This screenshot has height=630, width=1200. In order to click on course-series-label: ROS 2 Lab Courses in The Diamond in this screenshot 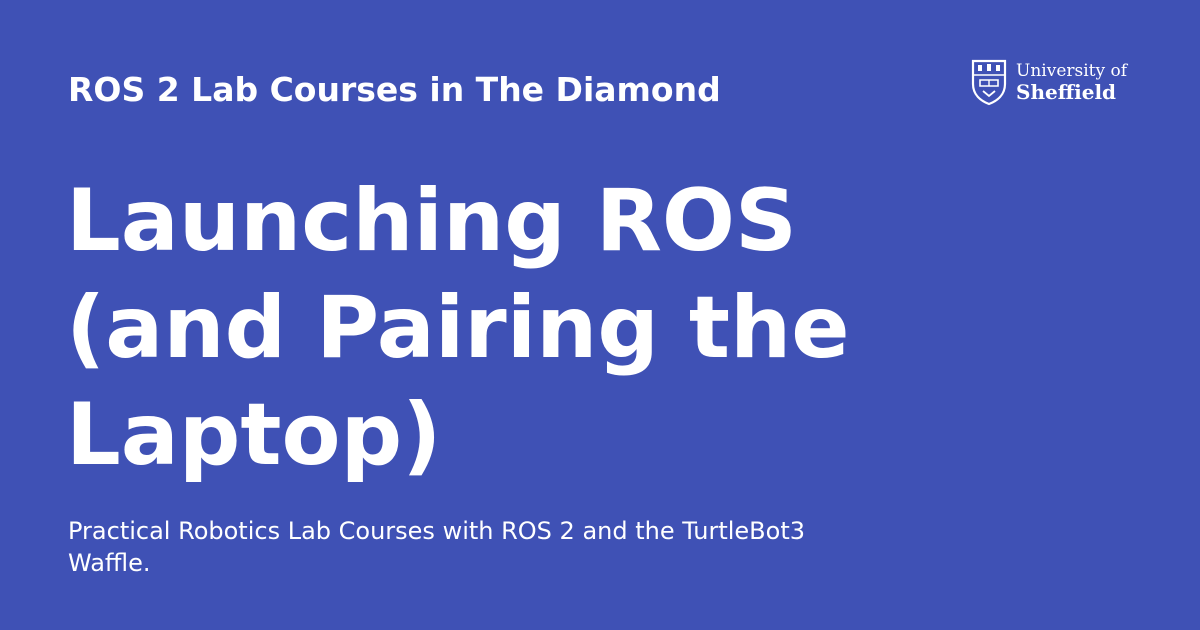, I will do `click(394, 89)`.